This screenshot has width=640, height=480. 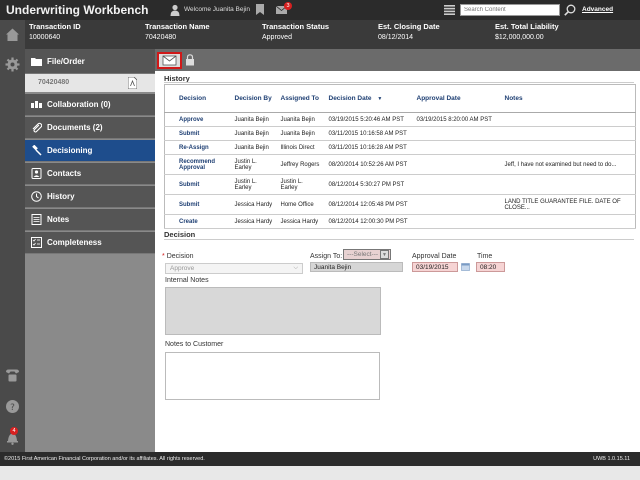 I want to click on nav-item-contacts: Contacts, so click(x=90, y=174).